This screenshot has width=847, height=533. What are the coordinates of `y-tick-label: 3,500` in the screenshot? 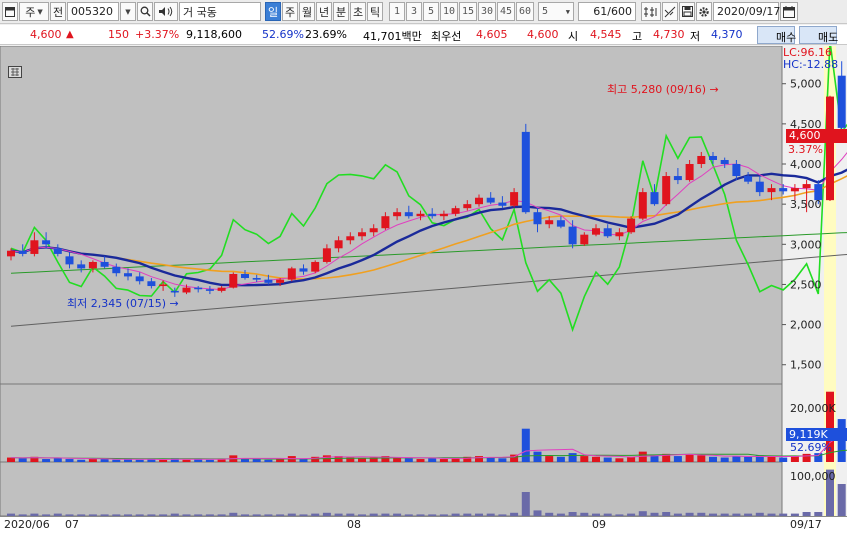 It's located at (806, 204).